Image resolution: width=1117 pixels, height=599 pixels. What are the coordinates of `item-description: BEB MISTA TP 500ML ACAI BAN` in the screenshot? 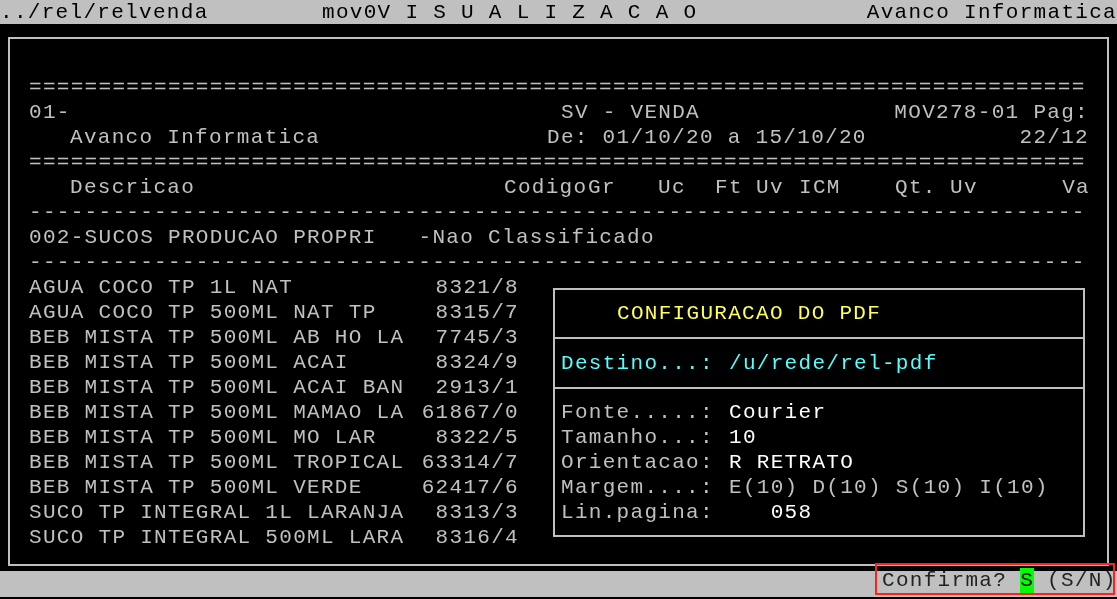 It's located at (217, 387).